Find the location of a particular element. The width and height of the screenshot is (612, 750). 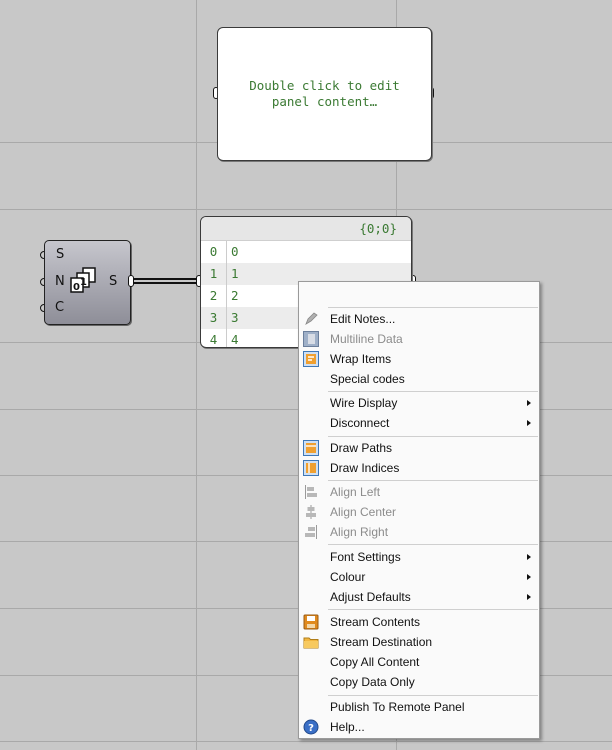

menu-item-publish-remote-panel: Publish To Remote Panel is located at coordinates (419, 707).